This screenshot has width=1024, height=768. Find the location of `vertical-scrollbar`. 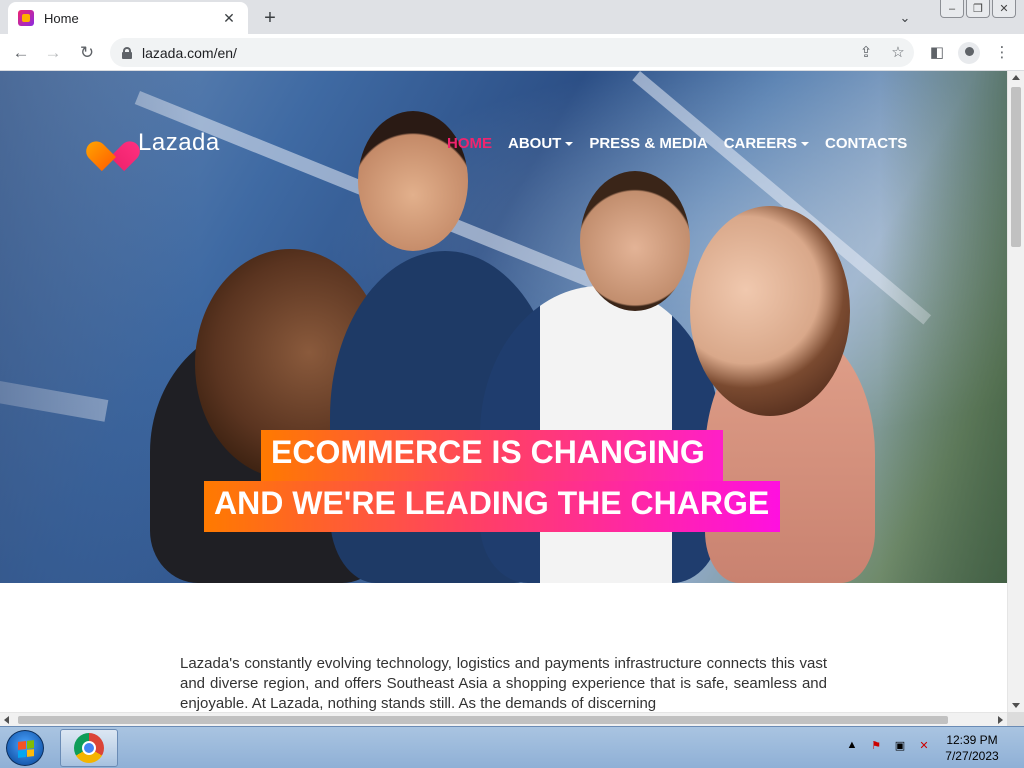

vertical-scrollbar is located at coordinates (1015, 391).